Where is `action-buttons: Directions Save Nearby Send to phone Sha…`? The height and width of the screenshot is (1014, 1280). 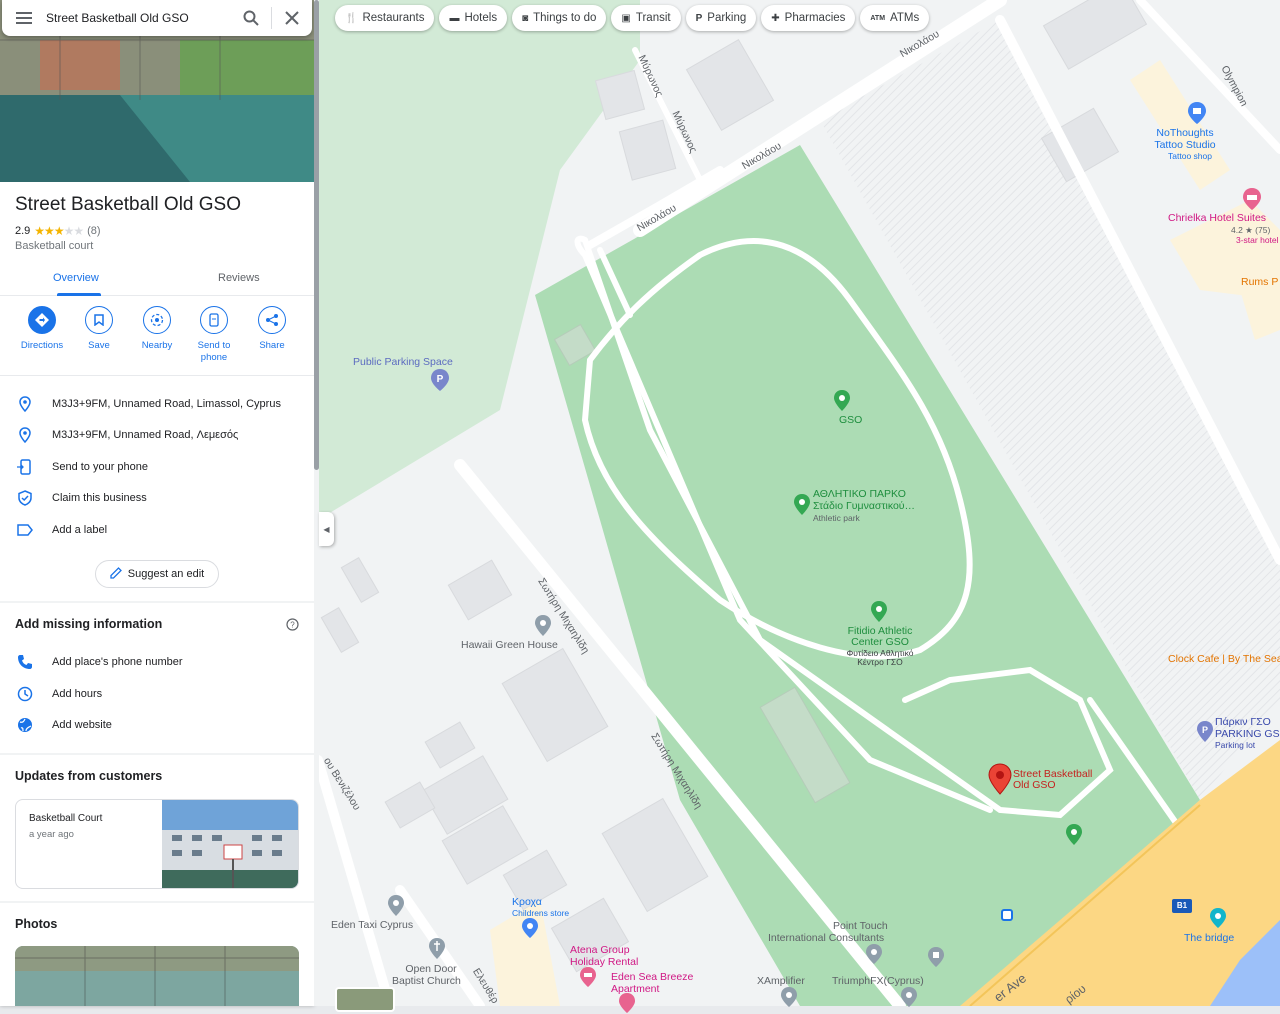
action-buttons: Directions Save Nearby Send to phone Sha… is located at coordinates (157, 340).